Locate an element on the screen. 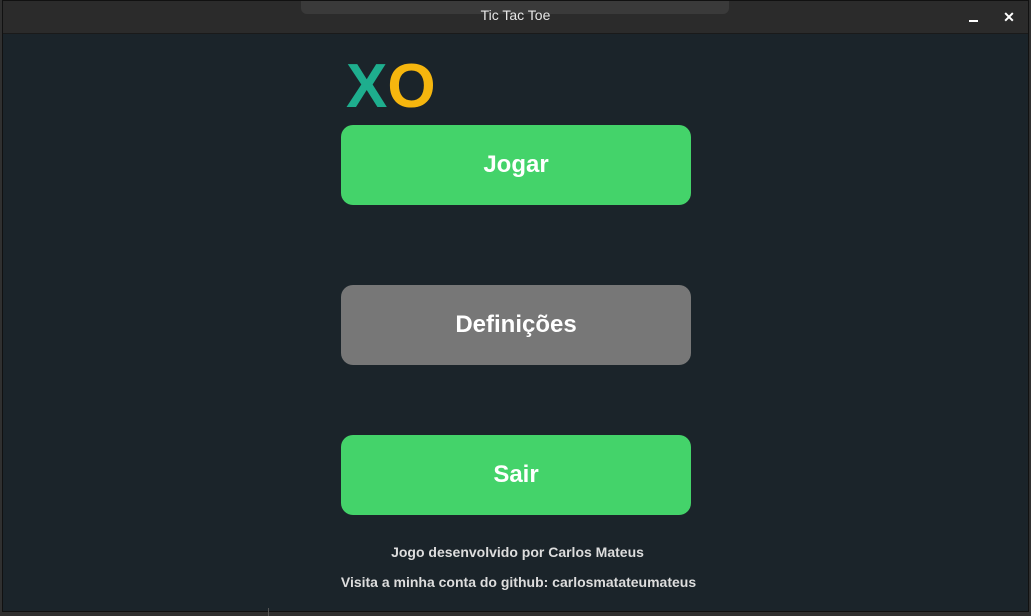 The width and height of the screenshot is (1031, 616). close-button: ✕ is located at coordinates (1009, 17).